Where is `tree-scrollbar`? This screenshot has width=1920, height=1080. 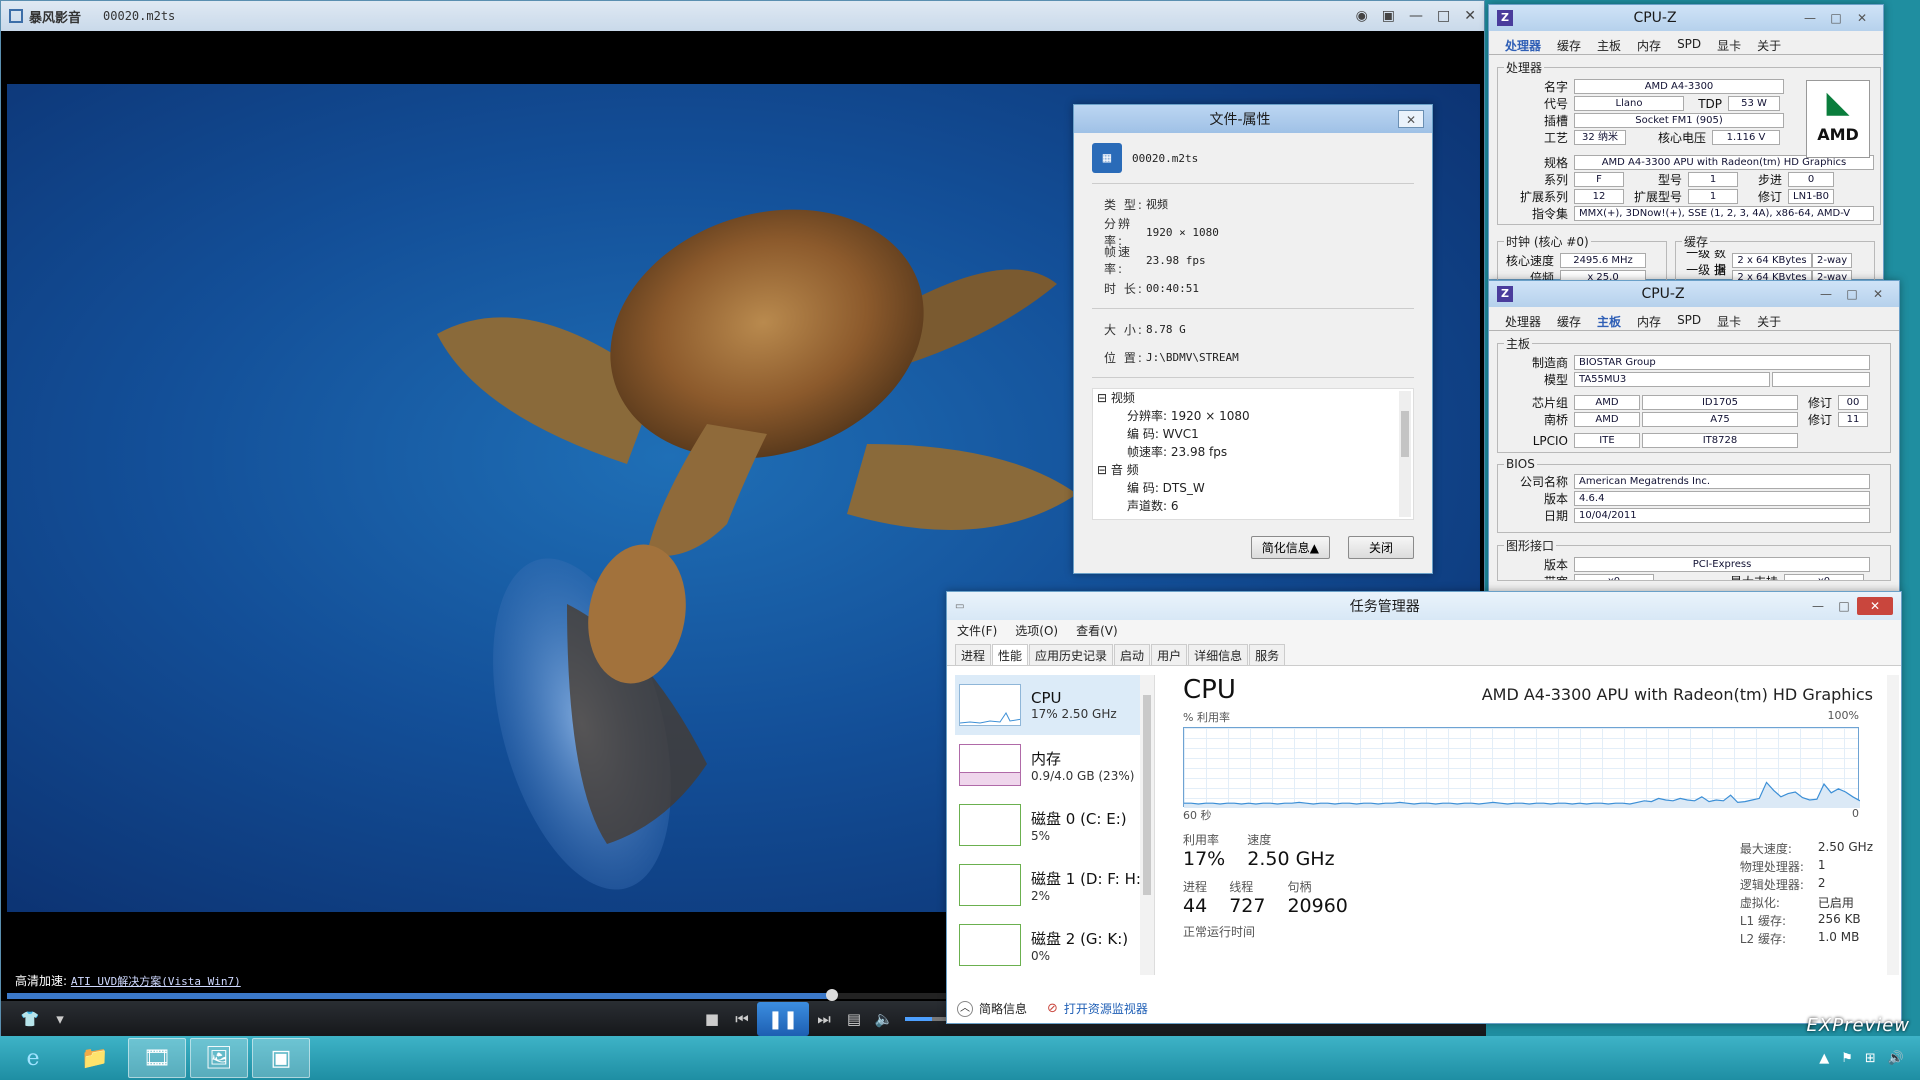
tree-scrollbar is located at coordinates (1405, 454).